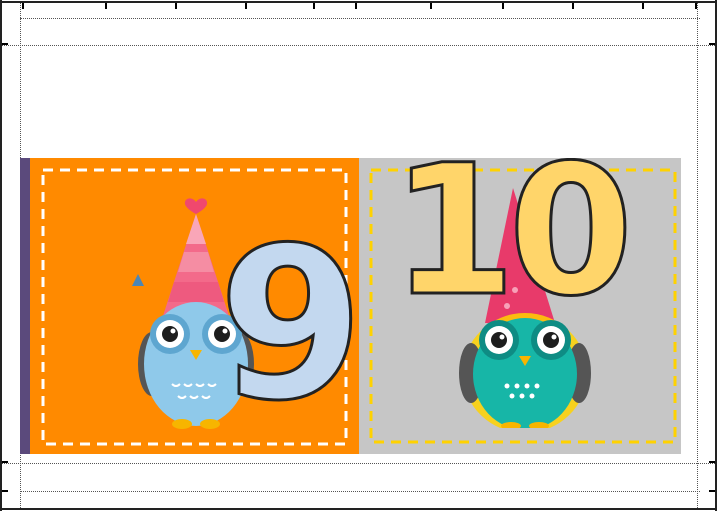  Describe the element at coordinates (196, 206) in the screenshot. I see `heart-icon` at that location.